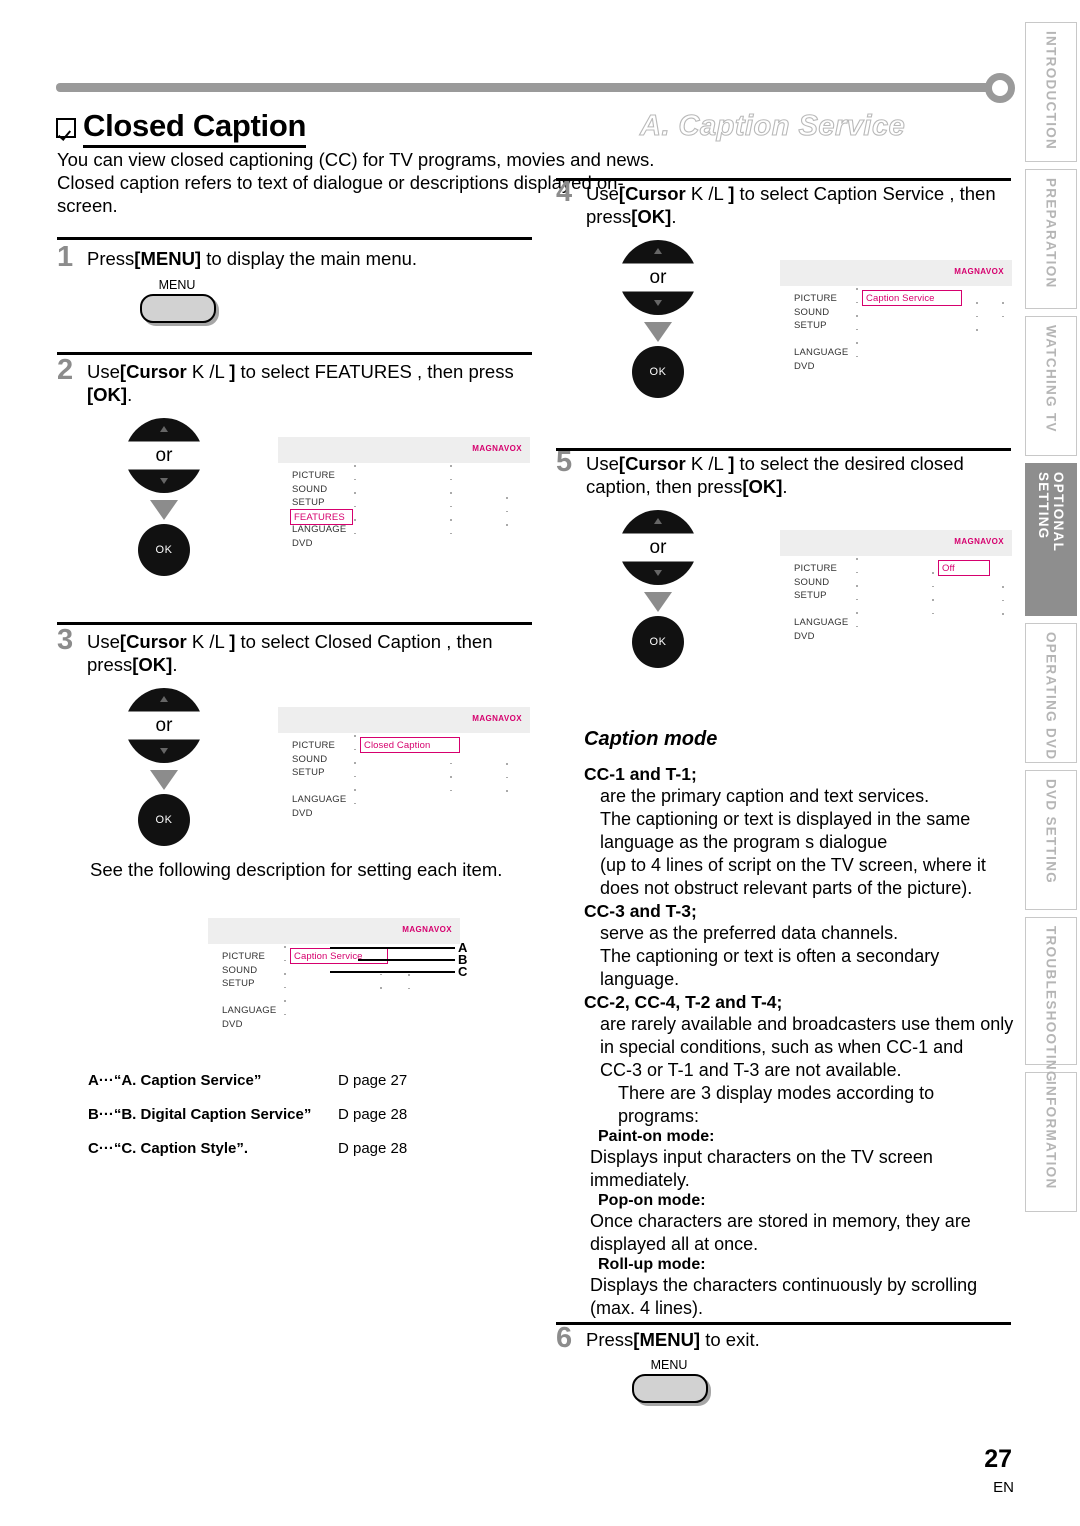 This screenshot has height=1526, width=1080. Describe the element at coordinates (1051, 386) in the screenshot. I see `tab-watching-tv: WATCHING TV` at that location.